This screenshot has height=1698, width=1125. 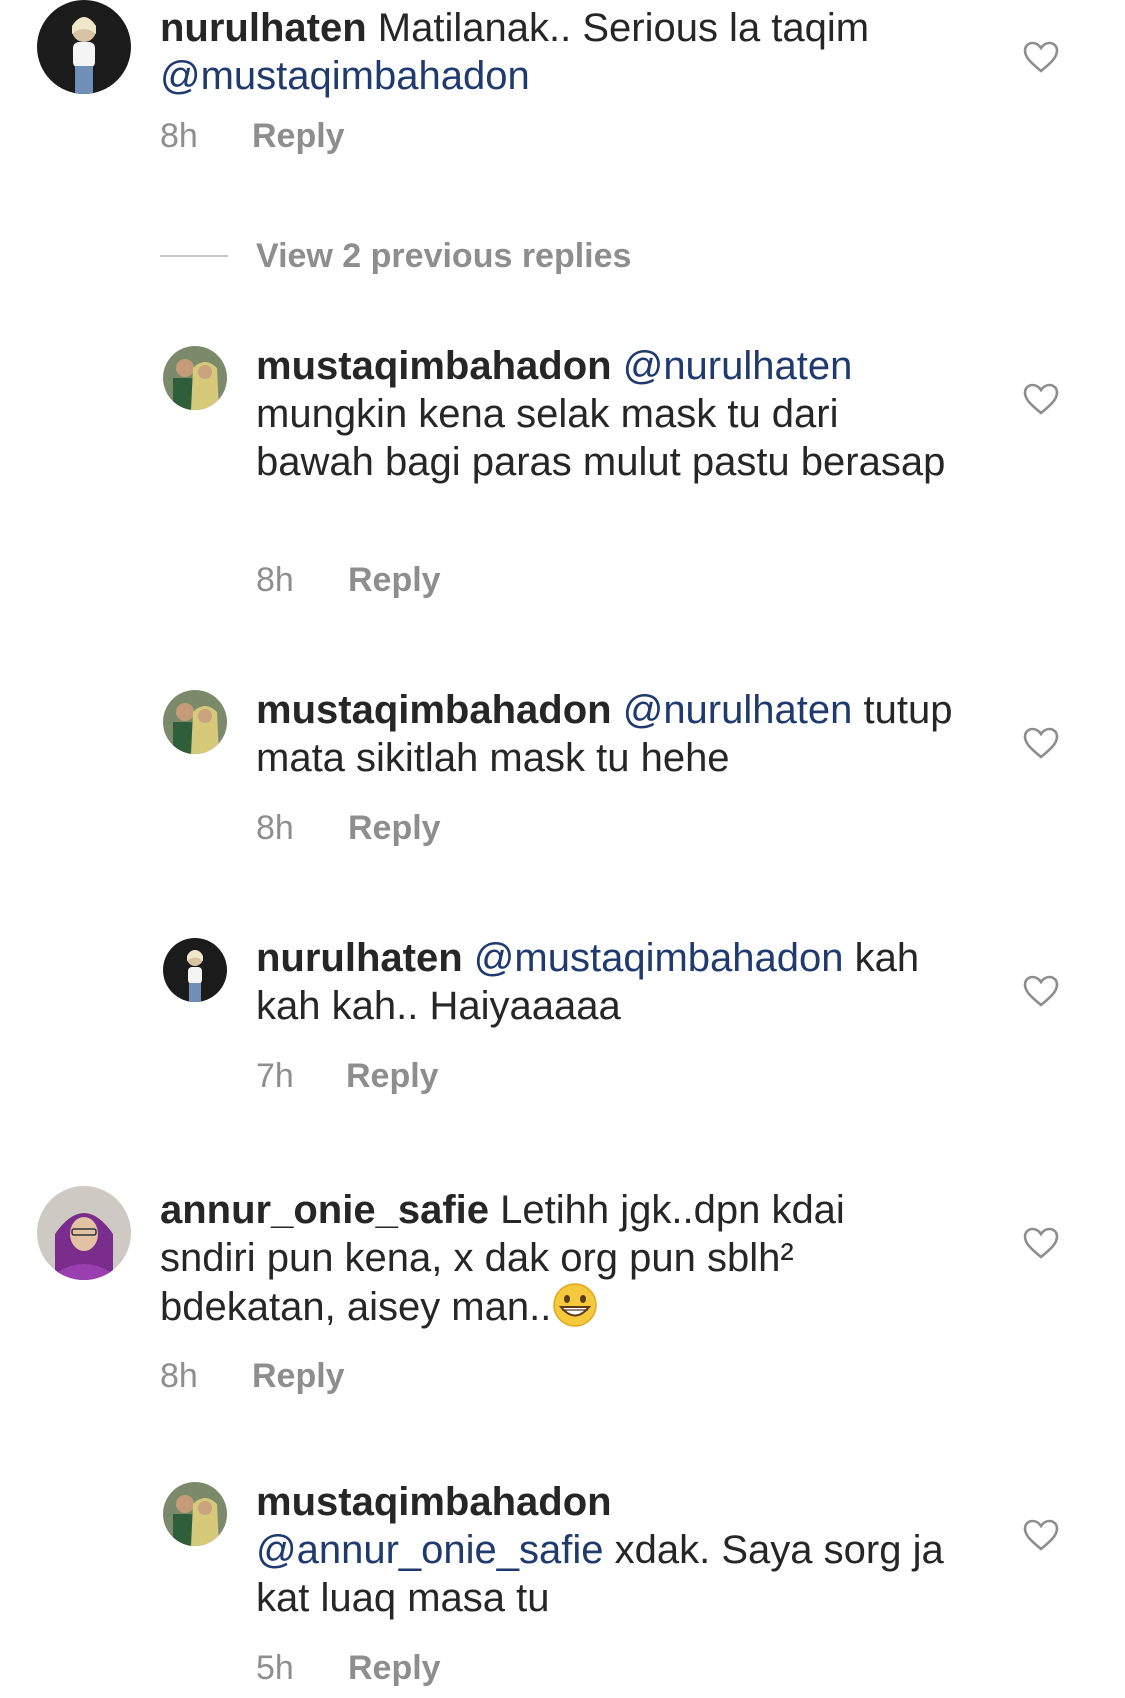 What do you see at coordinates (430, 1550) in the screenshot?
I see `mention-link: @annur_onie_safie` at bounding box center [430, 1550].